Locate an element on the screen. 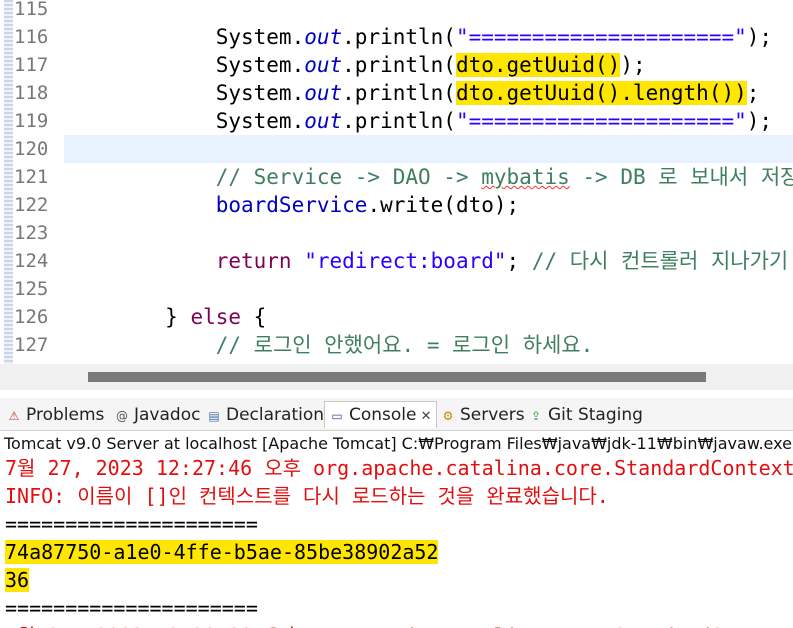  console-text: 36 is located at coordinates (17, 580).